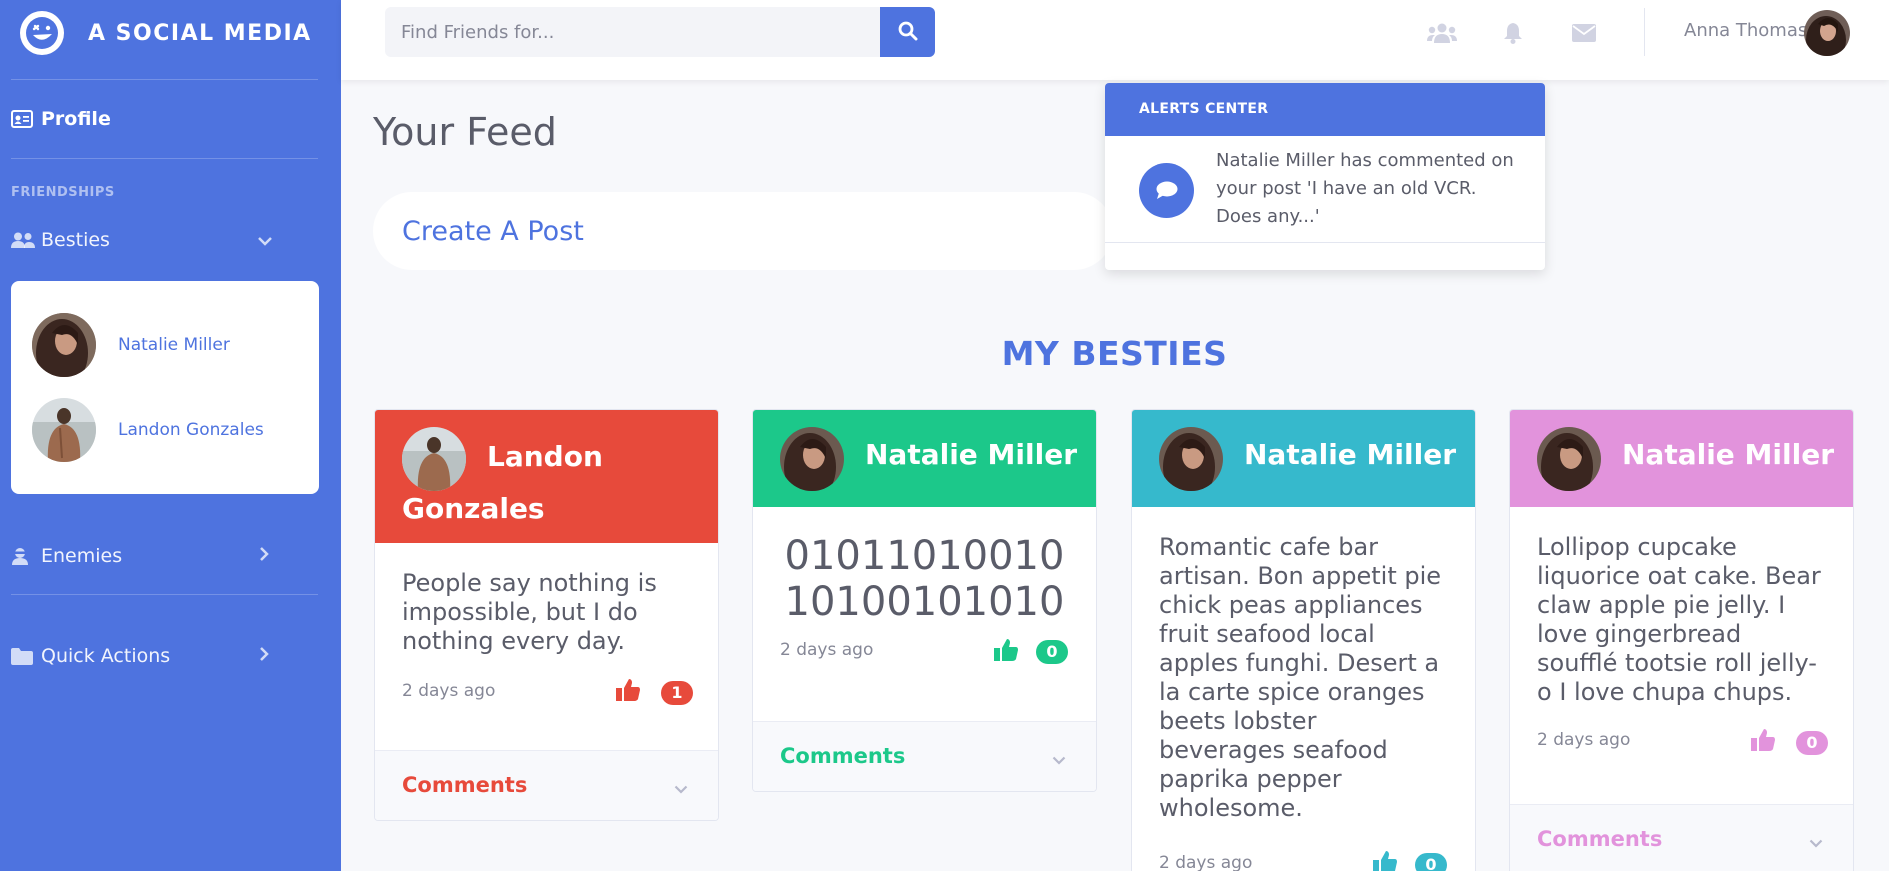 The image size is (1889, 871). Describe the element at coordinates (1114, 353) in the screenshot. I see `section-heading: MY BESTIES` at that location.